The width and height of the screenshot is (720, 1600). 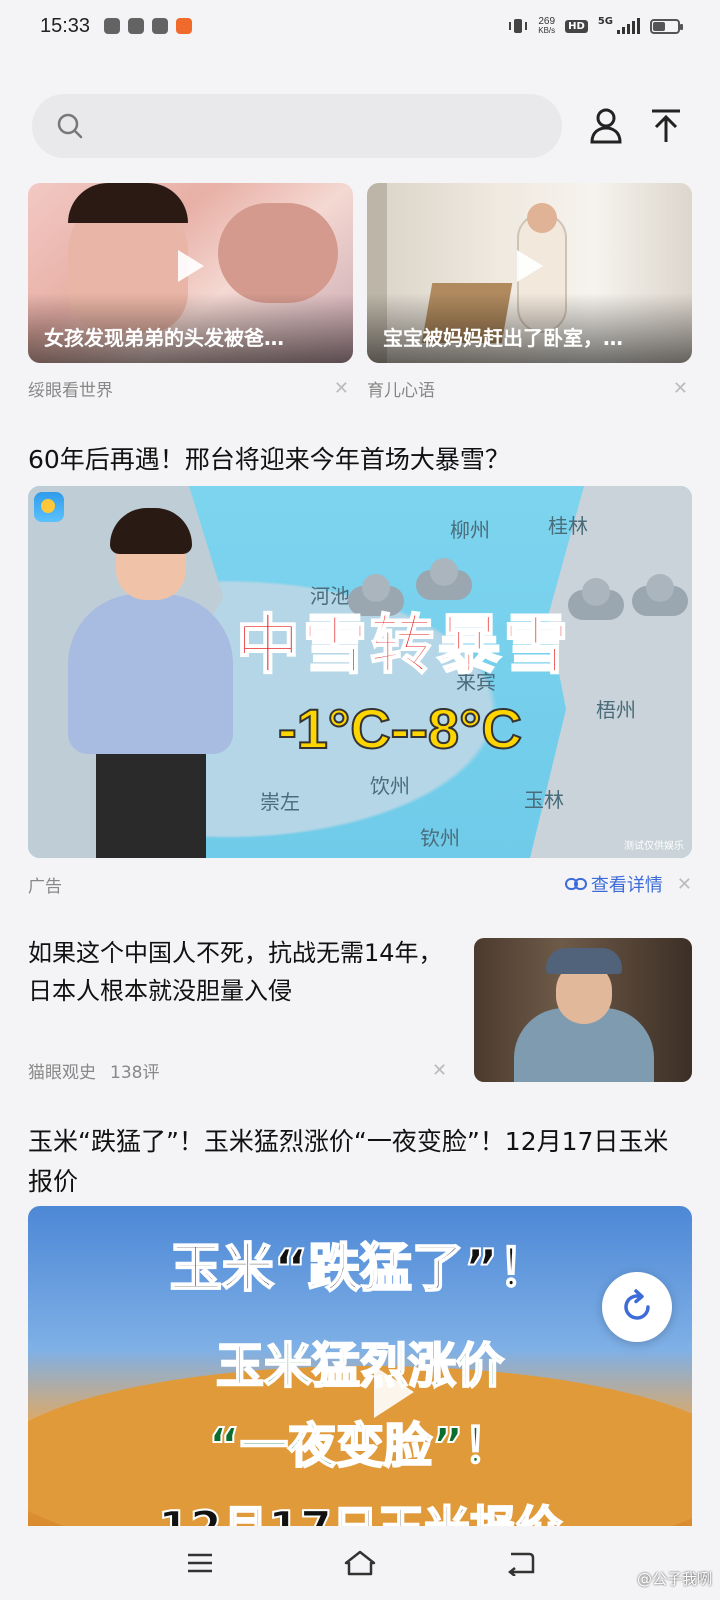 I want to click on video-card: 女孩发现弟弟的头发被爸… 绥眼看世界 ✕, so click(x=190, y=298).